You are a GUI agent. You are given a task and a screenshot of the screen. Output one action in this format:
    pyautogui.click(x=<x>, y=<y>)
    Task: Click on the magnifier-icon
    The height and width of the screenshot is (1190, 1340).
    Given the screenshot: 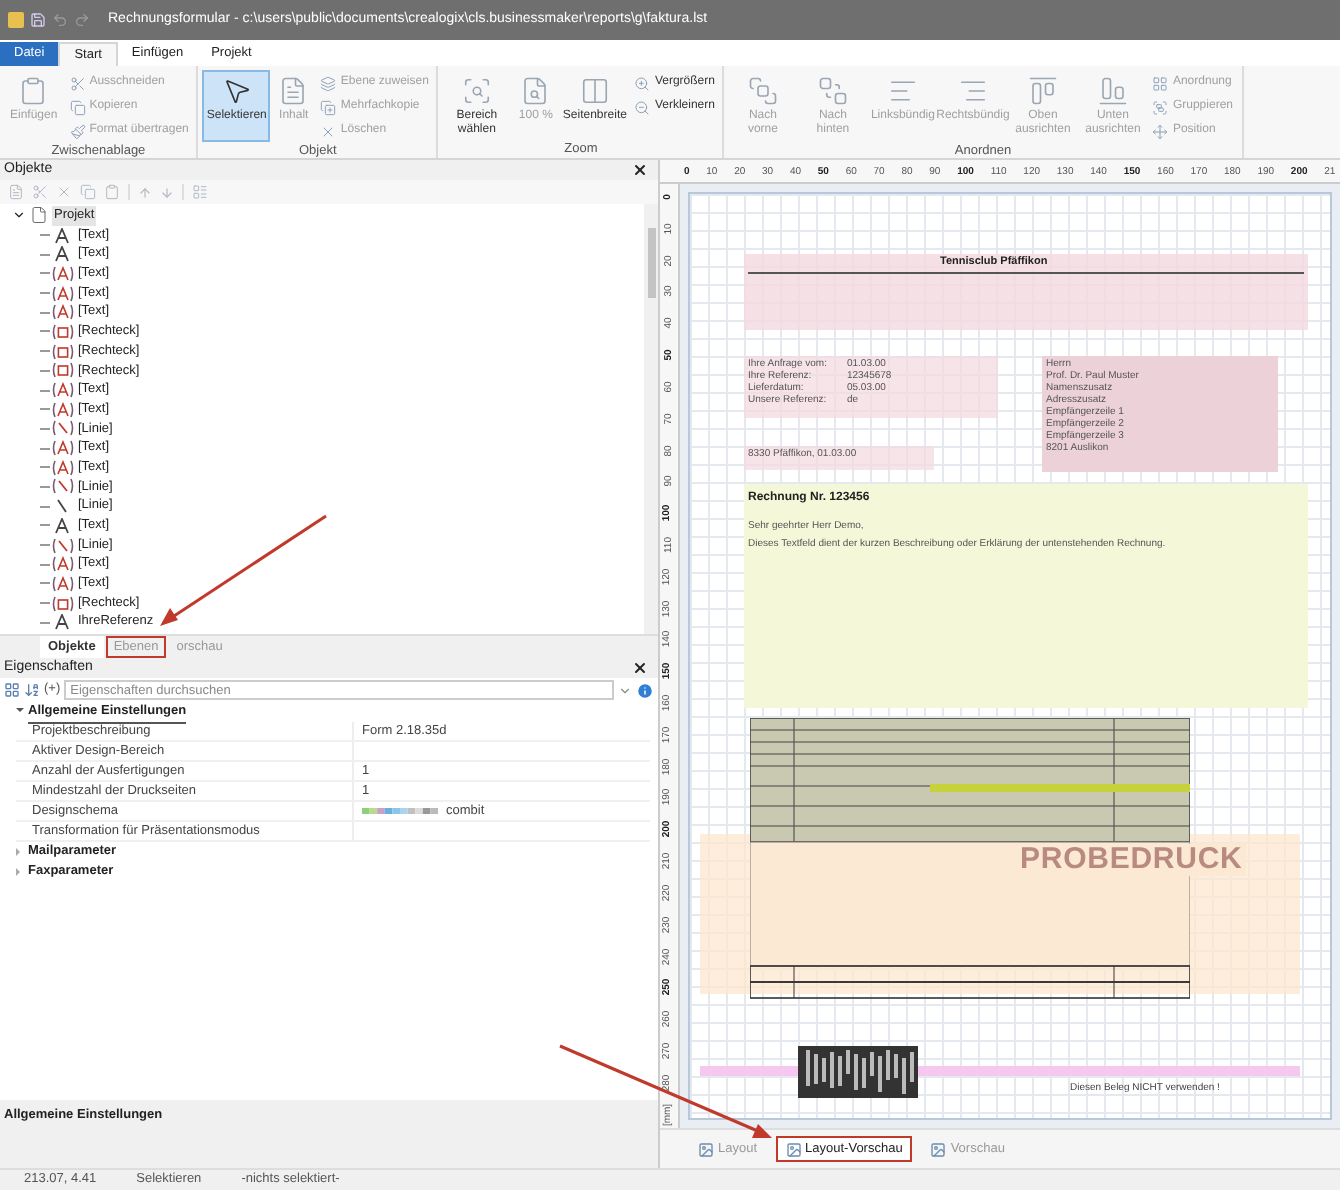 What is the action you would take?
    pyautogui.click(x=476, y=91)
    